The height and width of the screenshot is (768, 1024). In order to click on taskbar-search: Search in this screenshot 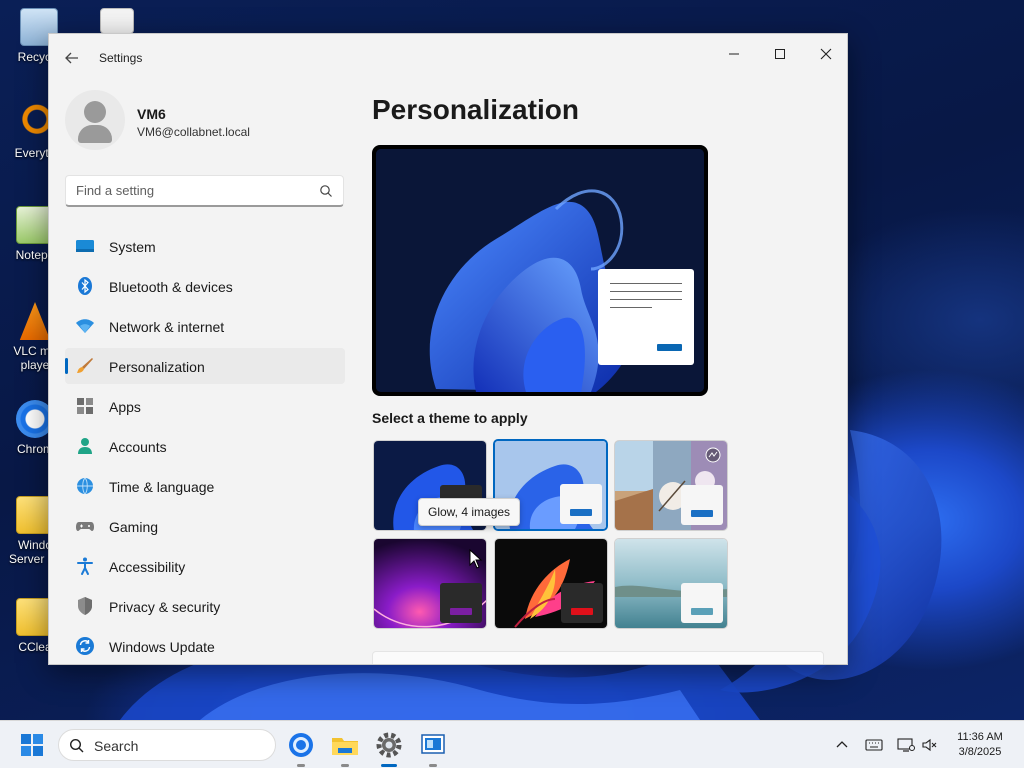, I will do `click(167, 745)`.